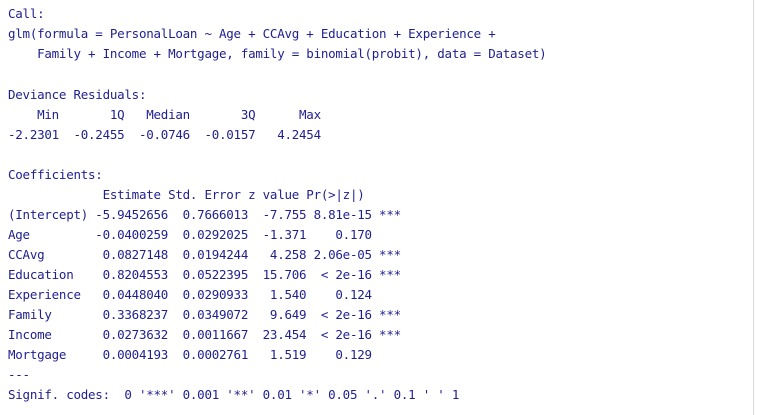 The height and width of the screenshot is (415, 761). What do you see at coordinates (753, 207) in the screenshot?
I see `scrollbar-track` at bounding box center [753, 207].